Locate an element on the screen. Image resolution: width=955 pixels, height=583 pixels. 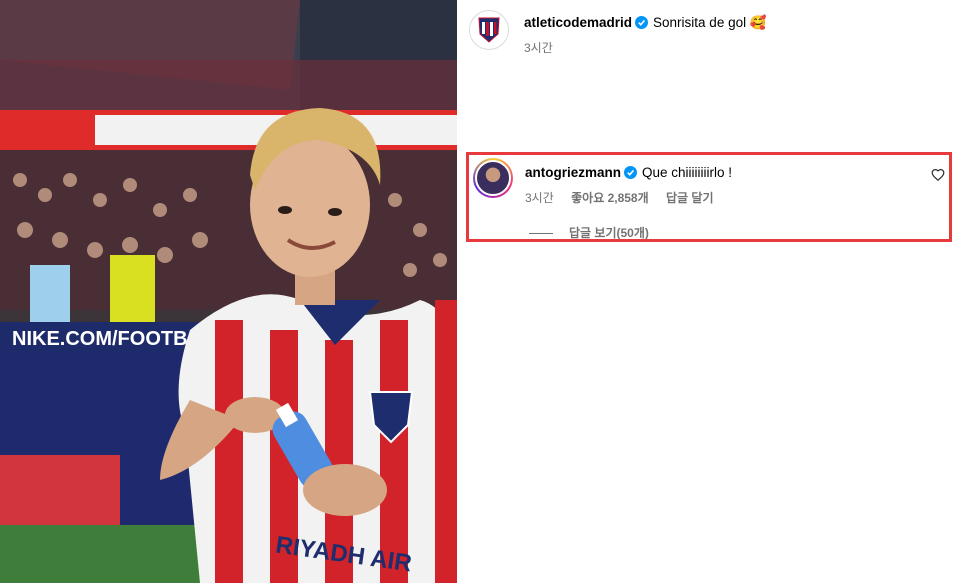
comment-username: antogriezmann is located at coordinates (573, 172).